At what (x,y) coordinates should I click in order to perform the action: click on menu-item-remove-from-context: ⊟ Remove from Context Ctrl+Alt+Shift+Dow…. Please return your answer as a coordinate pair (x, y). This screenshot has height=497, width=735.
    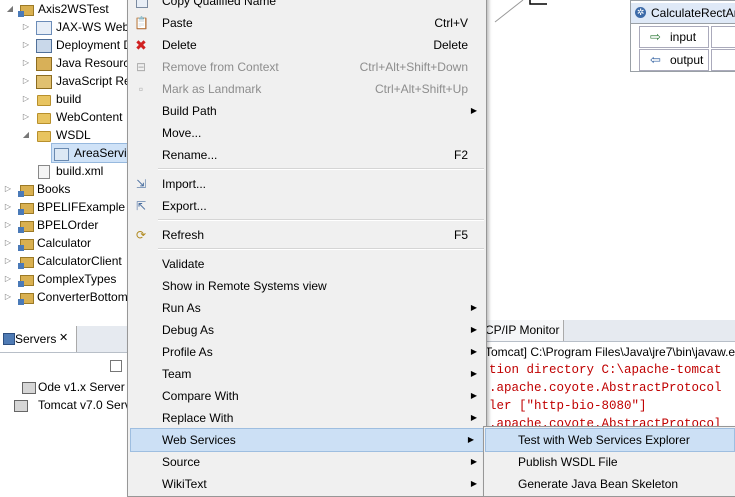
    Looking at the image, I should click on (307, 67).